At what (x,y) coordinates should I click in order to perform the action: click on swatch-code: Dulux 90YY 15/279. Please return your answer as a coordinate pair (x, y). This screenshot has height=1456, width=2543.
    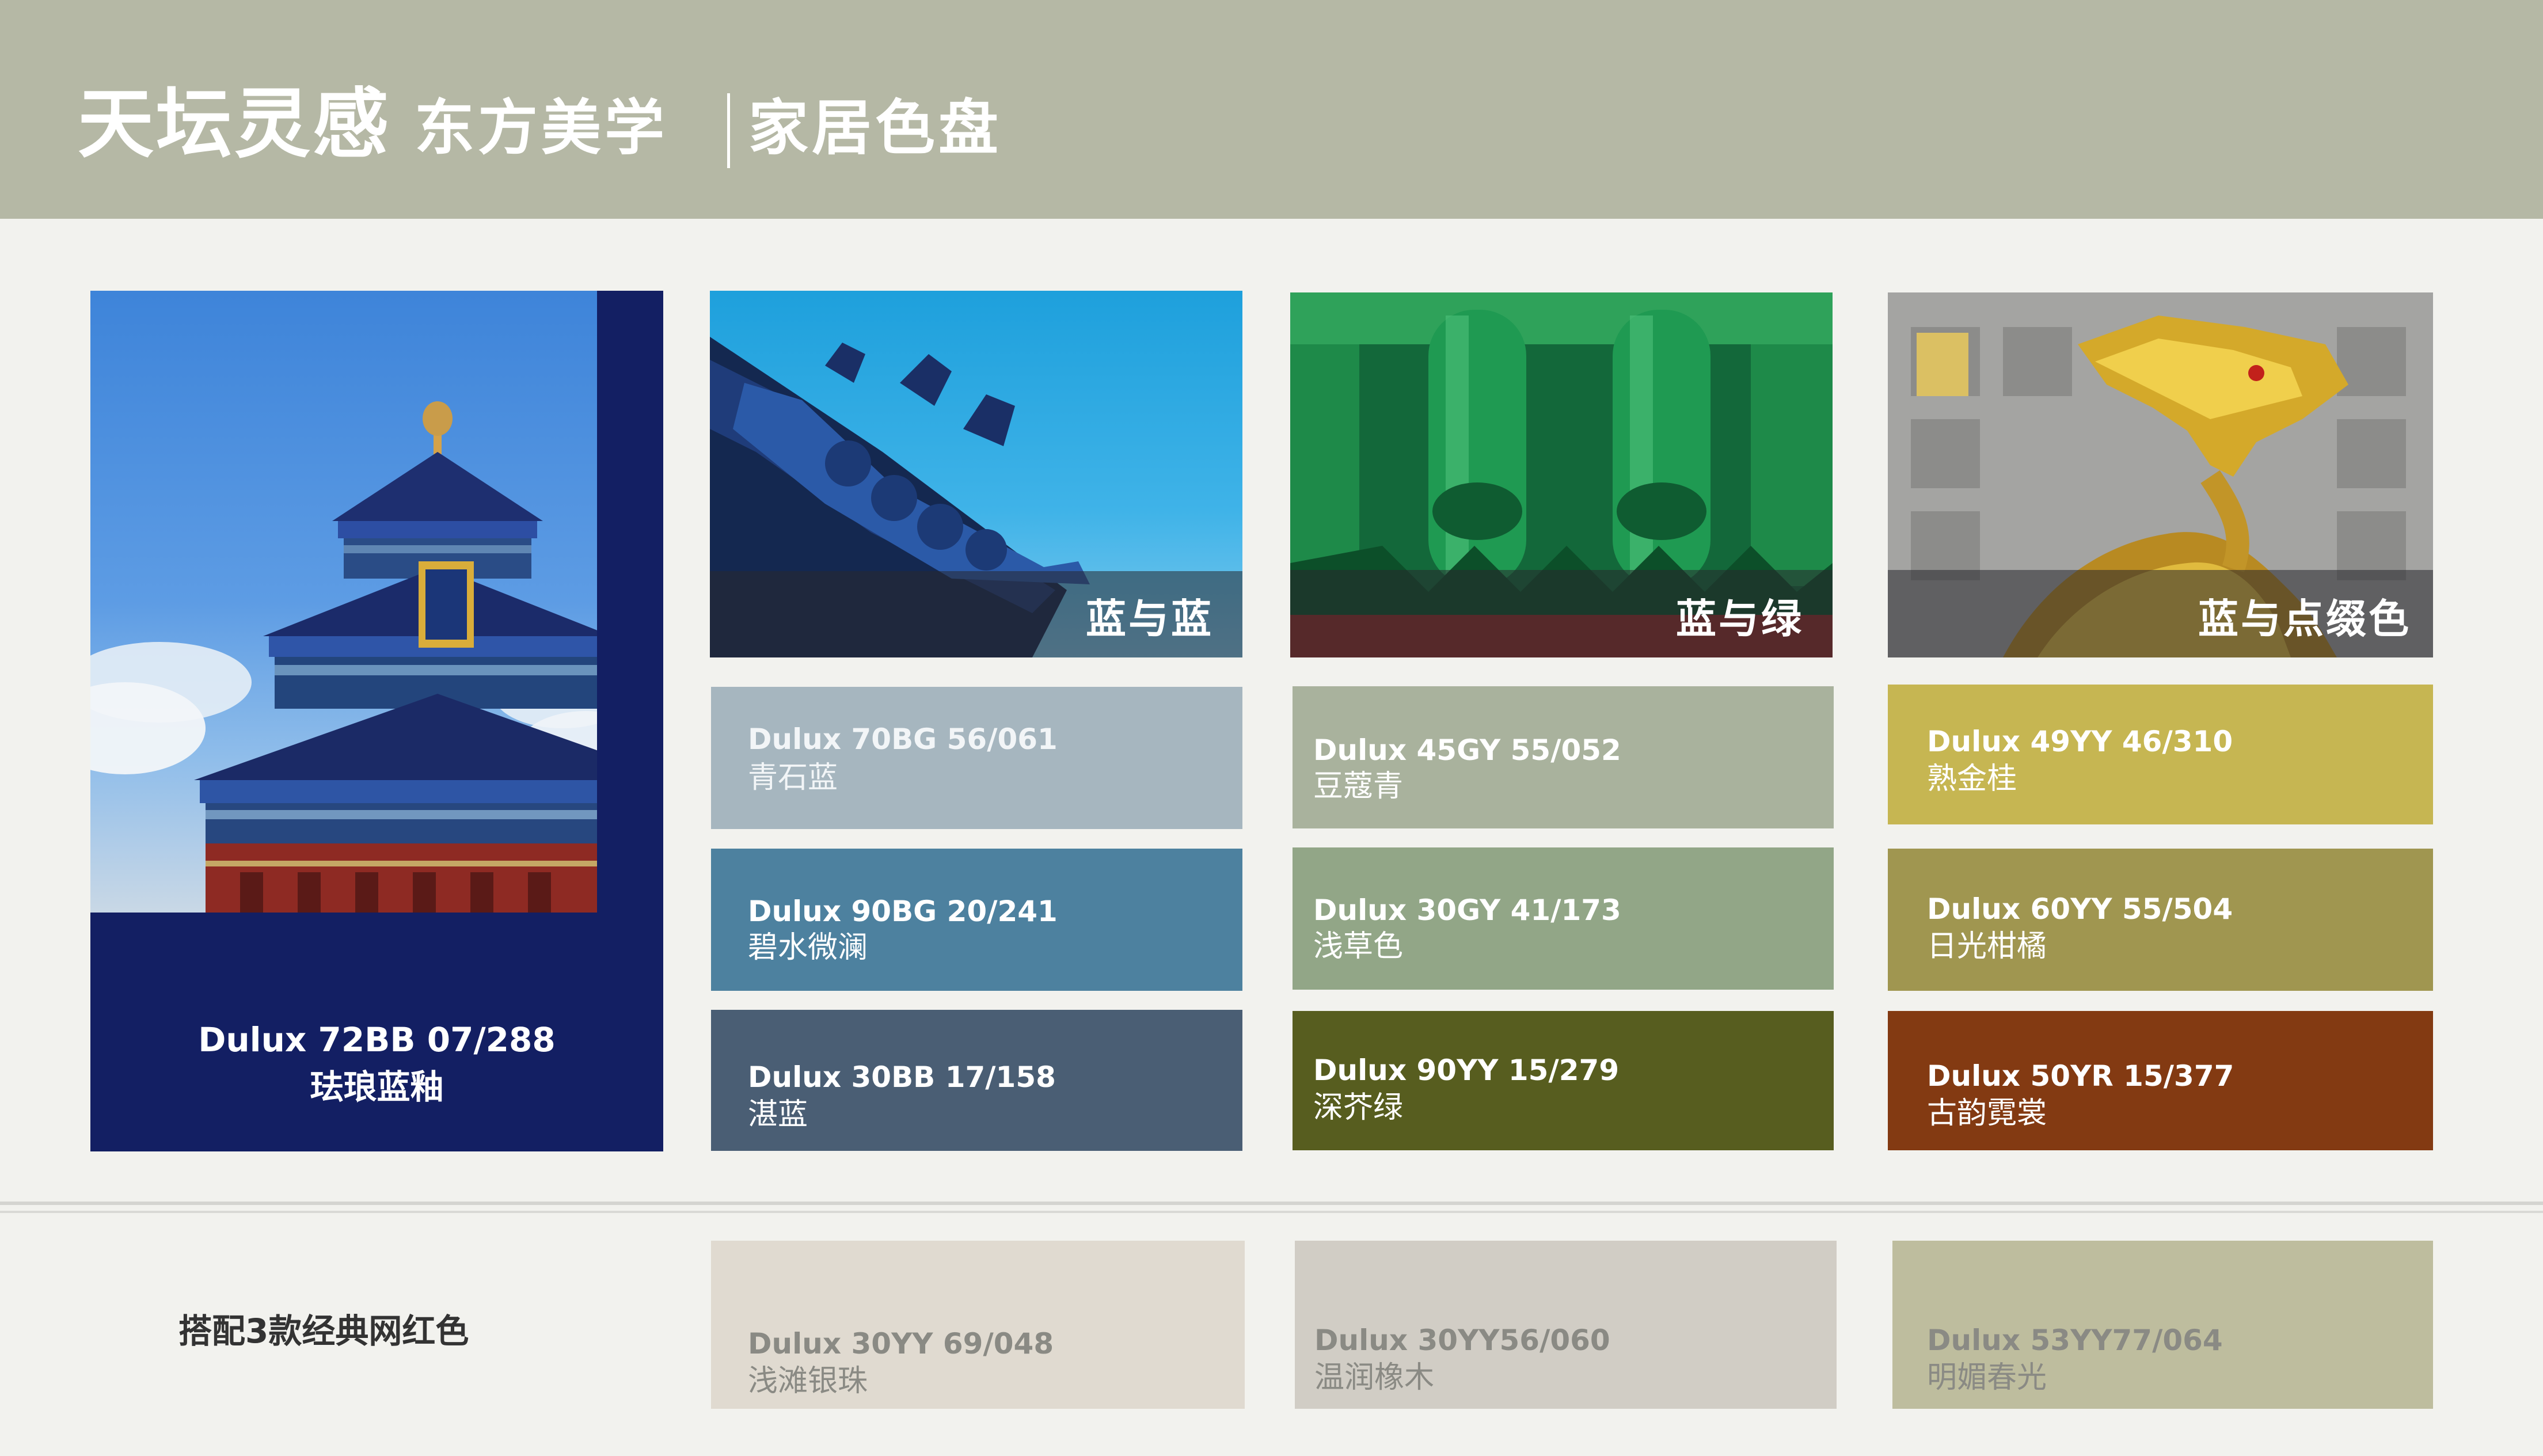
    Looking at the image, I should click on (1466, 1070).